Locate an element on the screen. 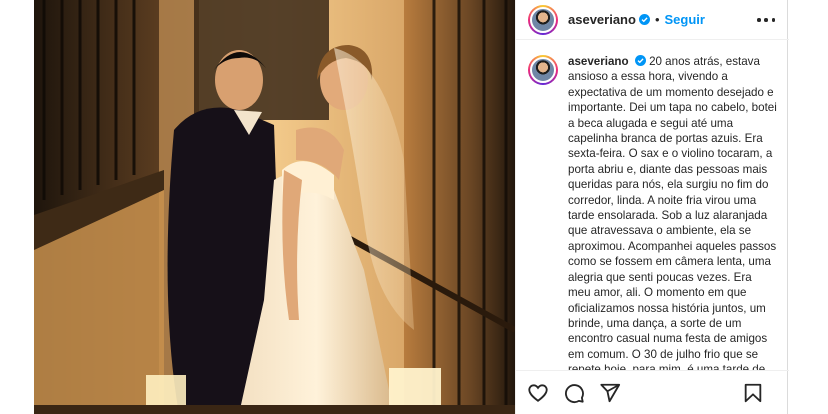  bookmark-icon is located at coordinates (753, 393).